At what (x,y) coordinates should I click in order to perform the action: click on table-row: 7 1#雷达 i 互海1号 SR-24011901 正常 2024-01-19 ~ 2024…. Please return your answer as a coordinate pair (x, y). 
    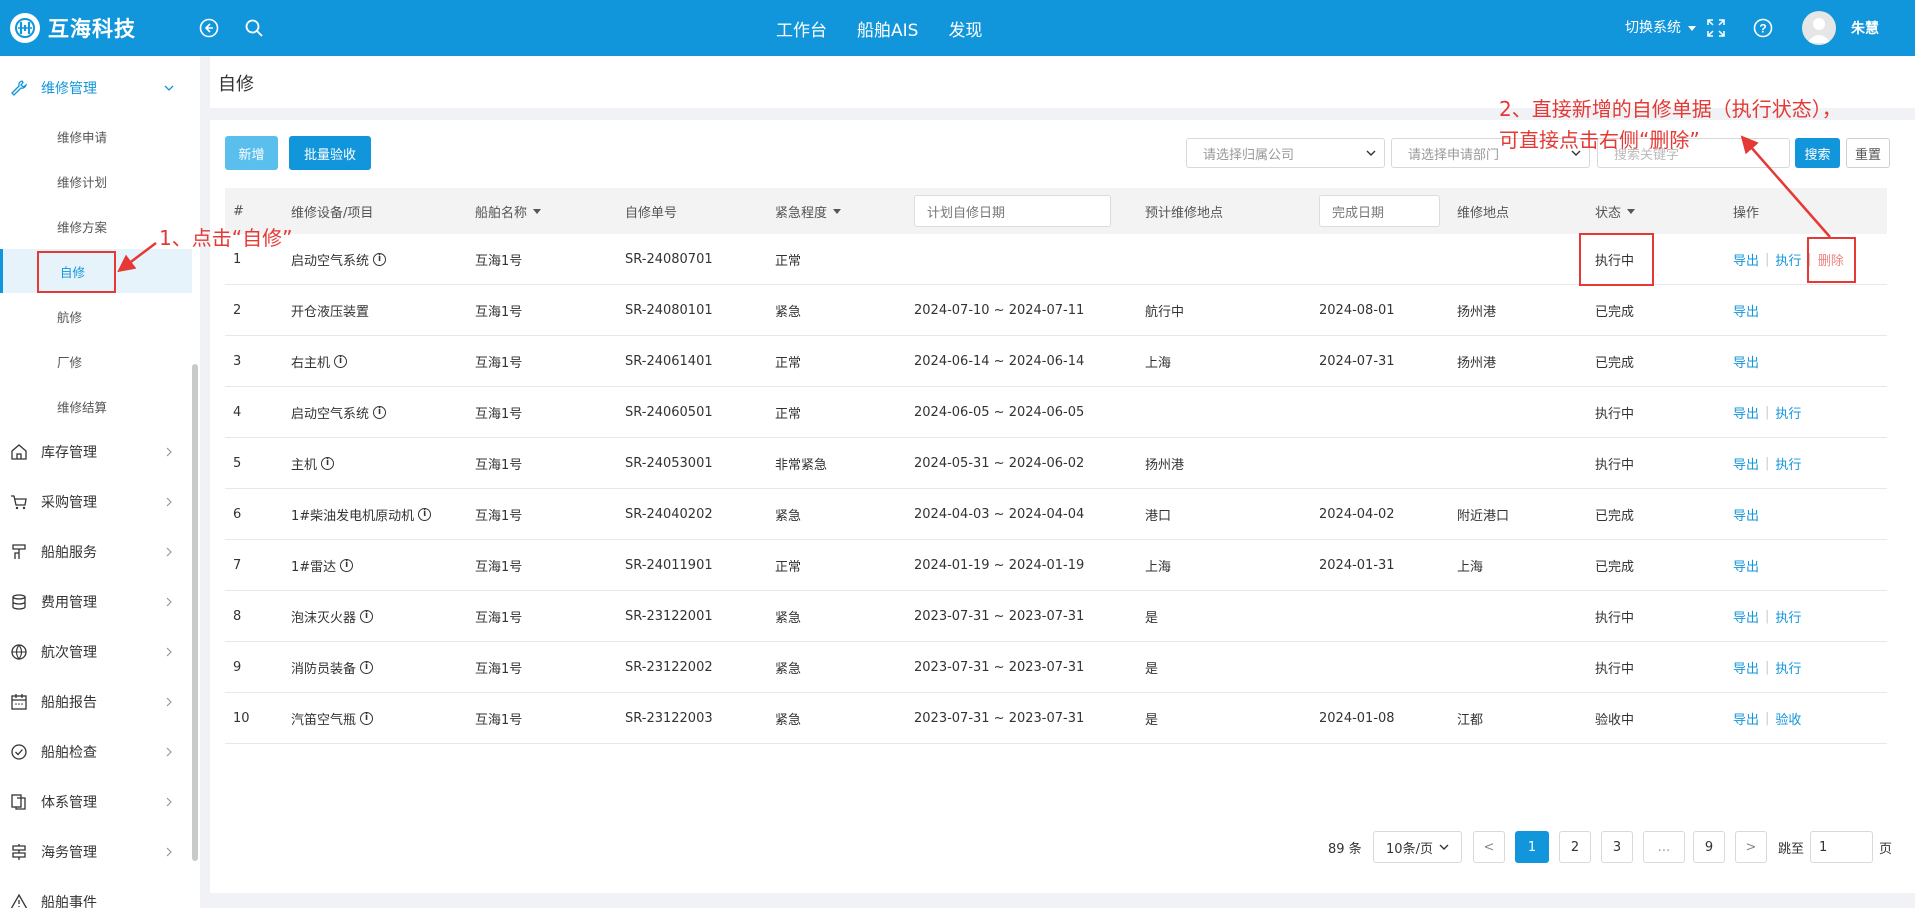
    Looking at the image, I should click on (1056, 565).